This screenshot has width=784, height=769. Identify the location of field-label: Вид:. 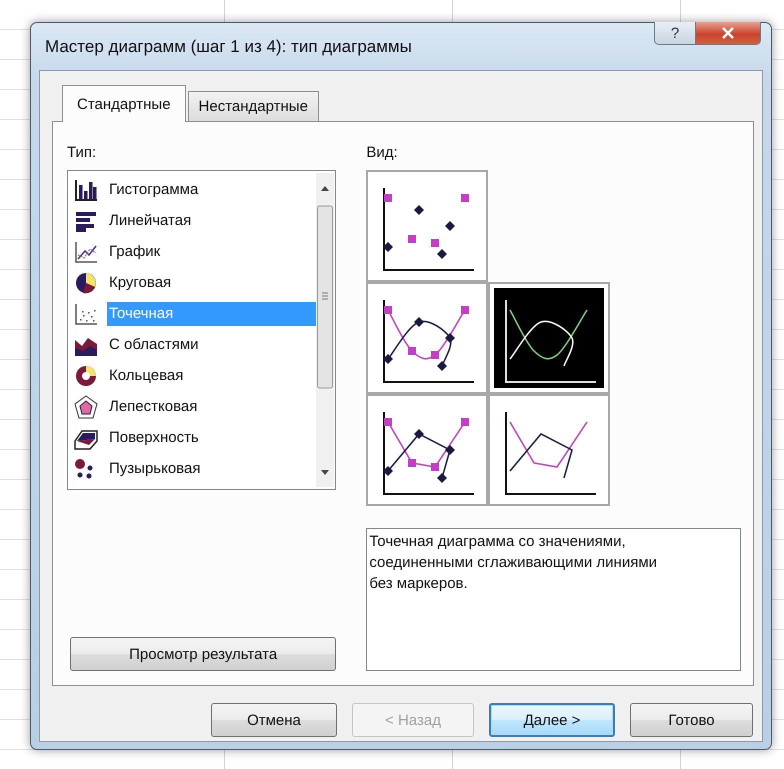
(382, 153).